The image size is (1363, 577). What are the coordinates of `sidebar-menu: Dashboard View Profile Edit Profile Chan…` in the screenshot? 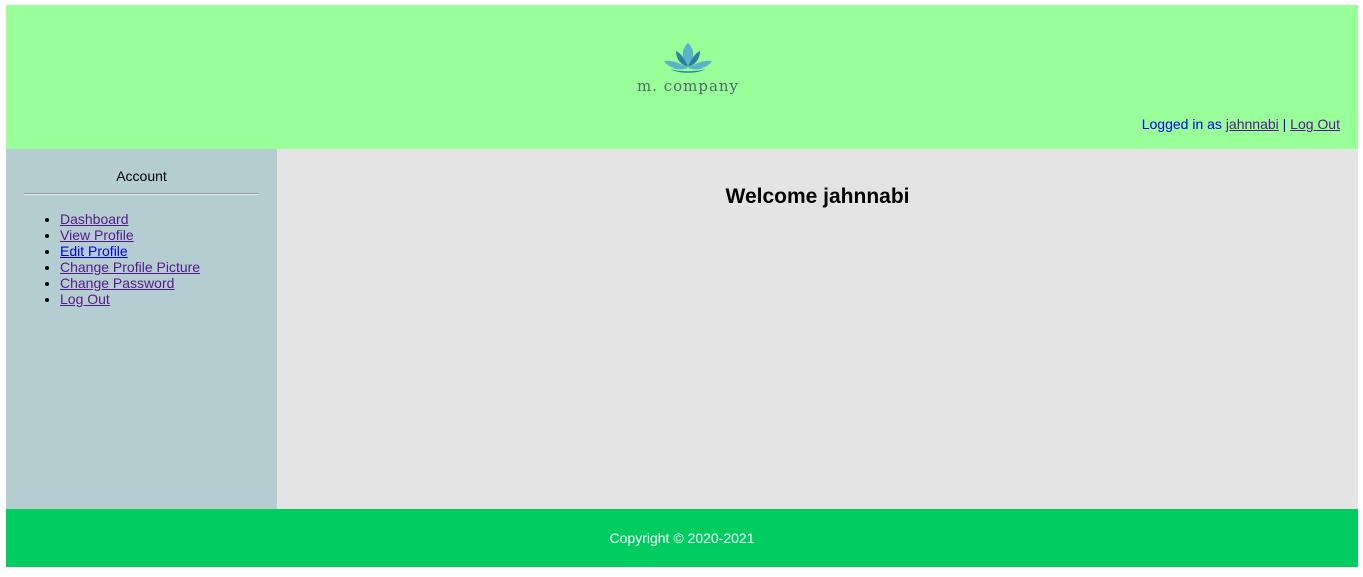 It's located at (141, 259).